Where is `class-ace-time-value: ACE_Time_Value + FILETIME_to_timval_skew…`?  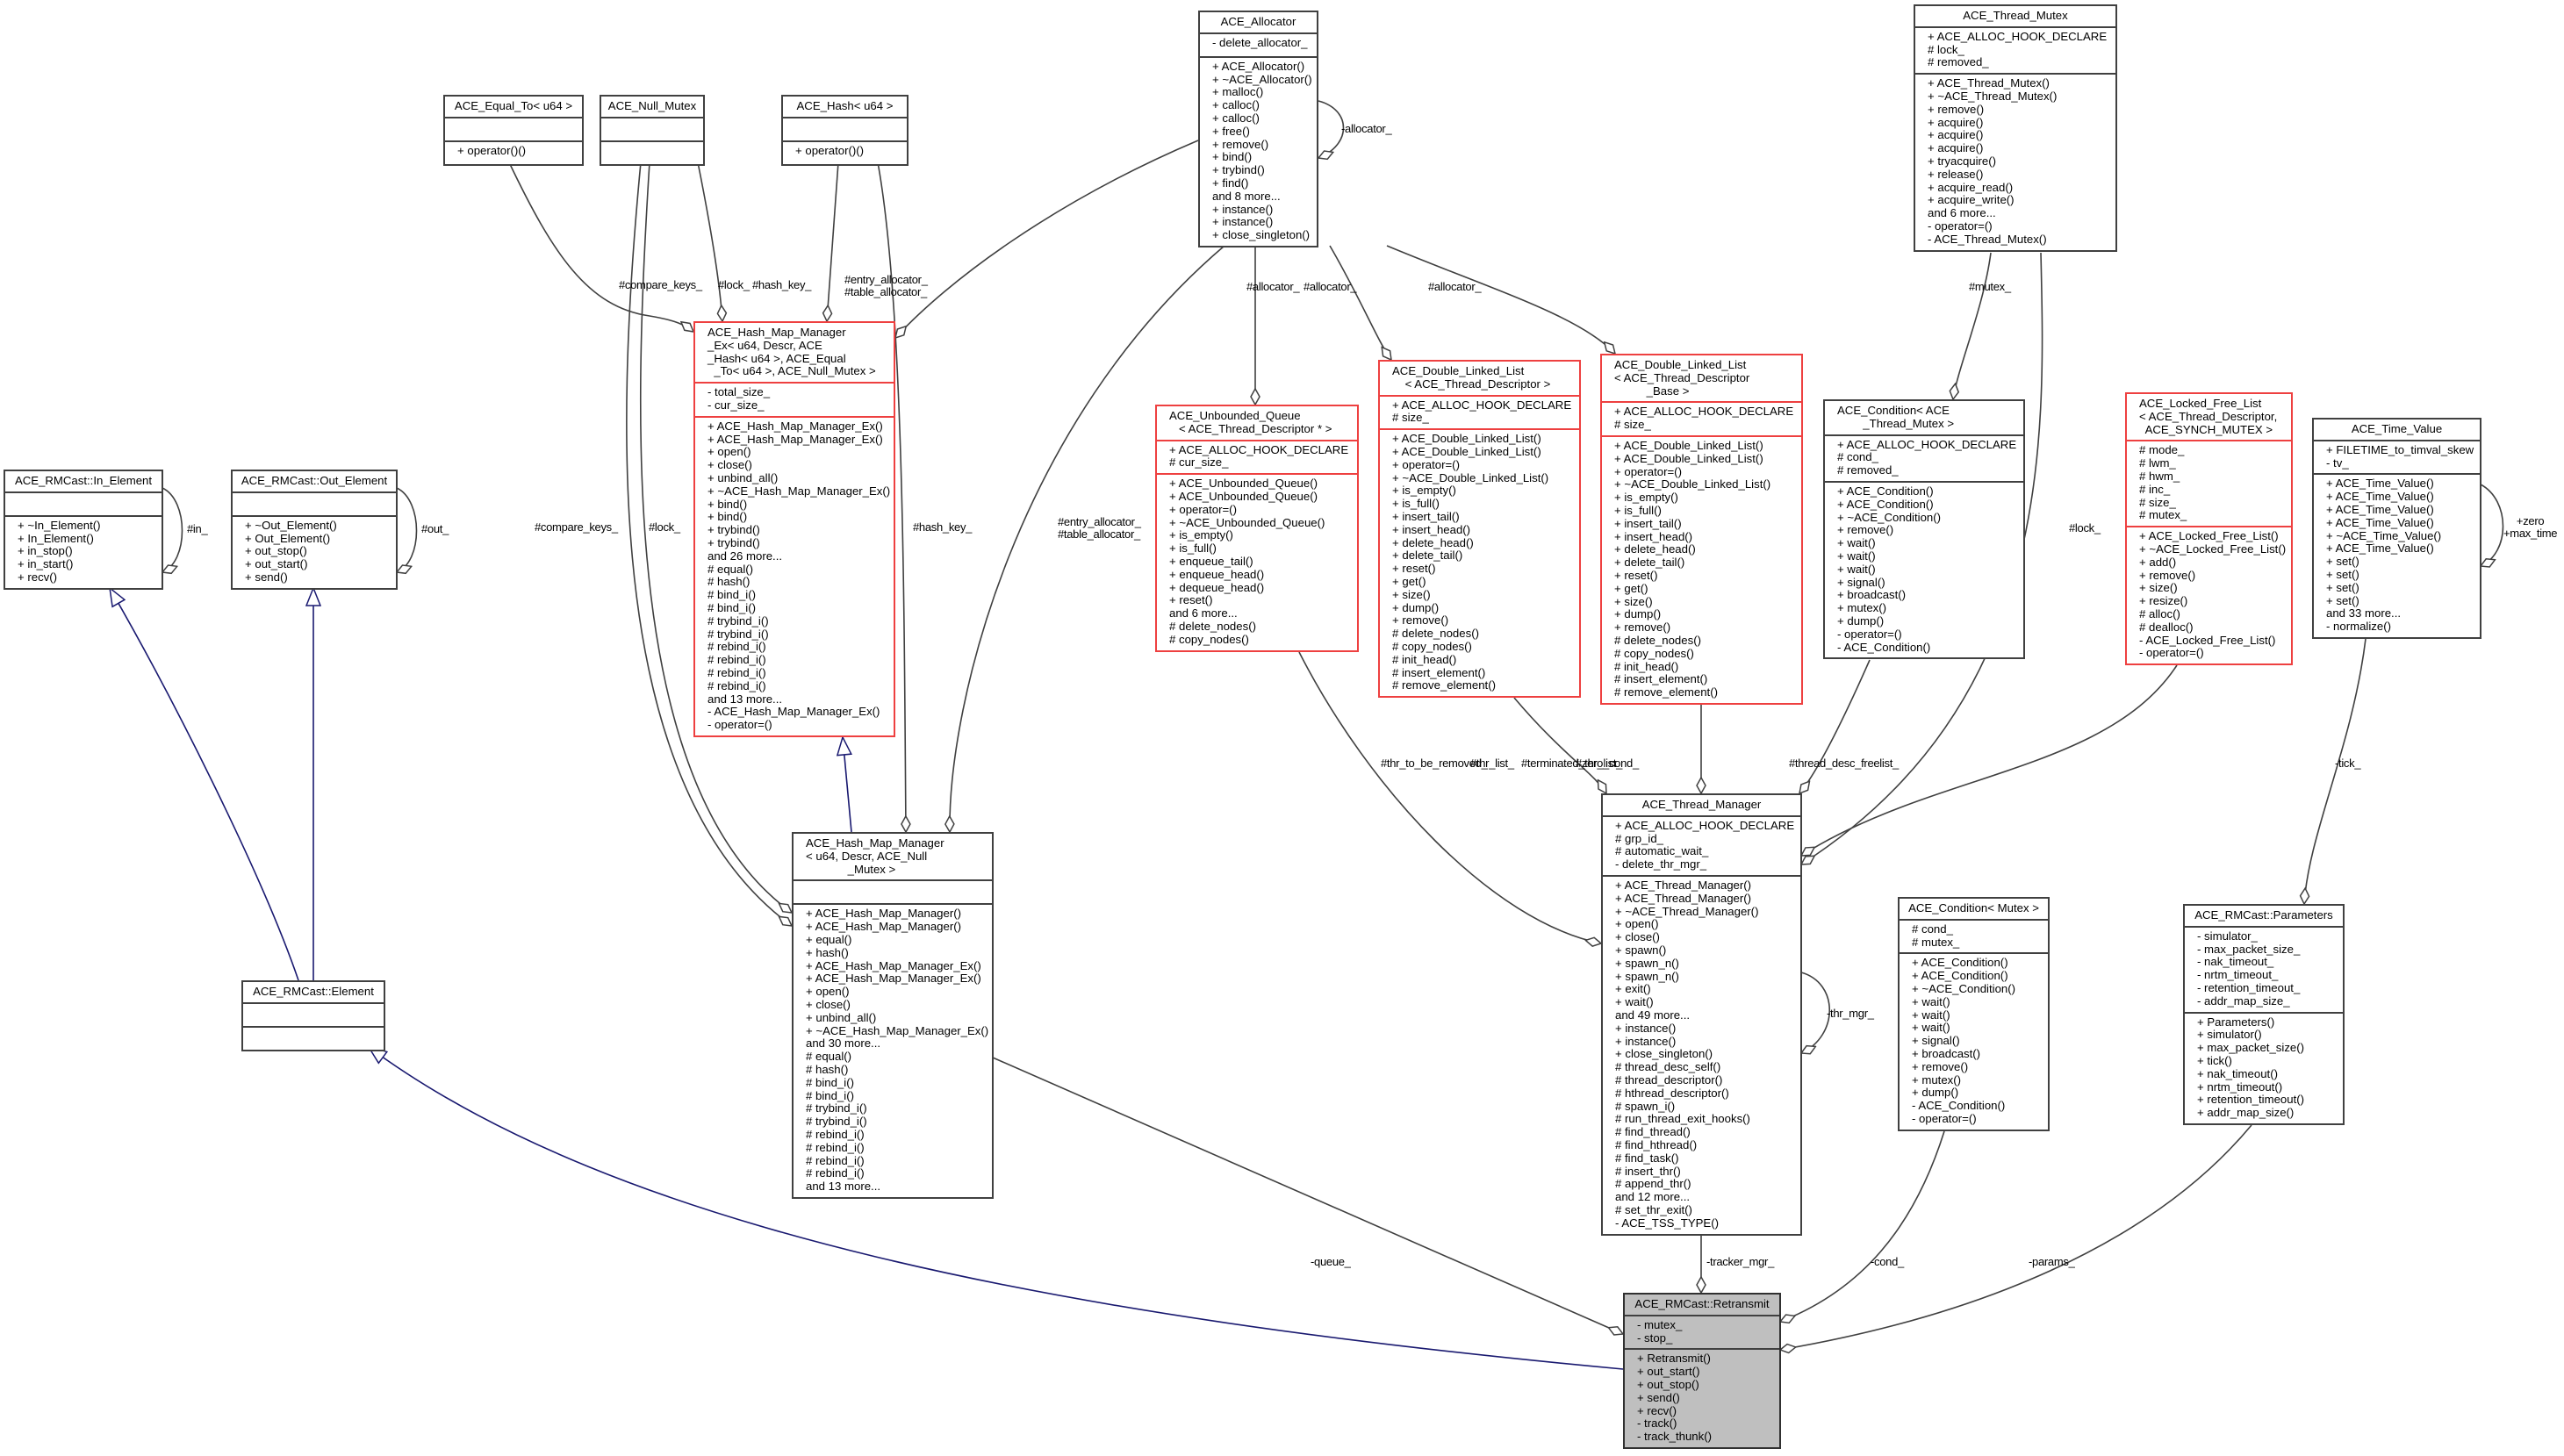 class-ace-time-value: ACE_Time_Value + FILETIME_to_timval_skew… is located at coordinates (2396, 528).